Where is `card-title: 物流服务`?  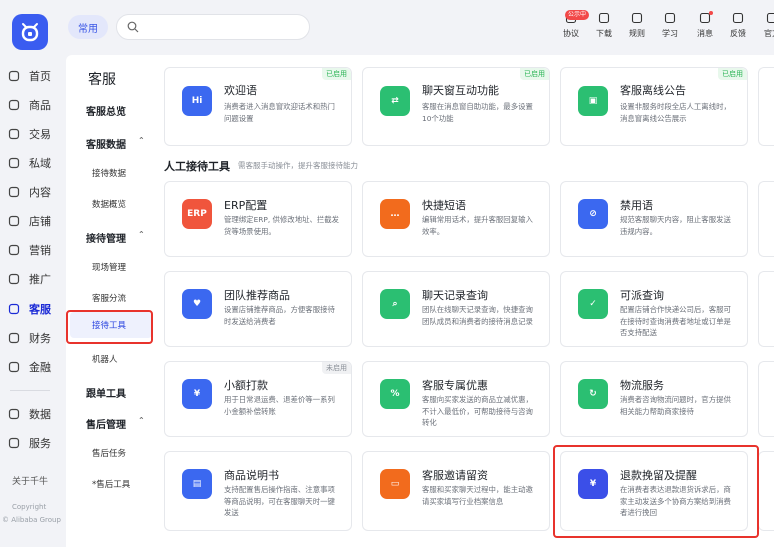 card-title: 物流服务 is located at coordinates (642, 385).